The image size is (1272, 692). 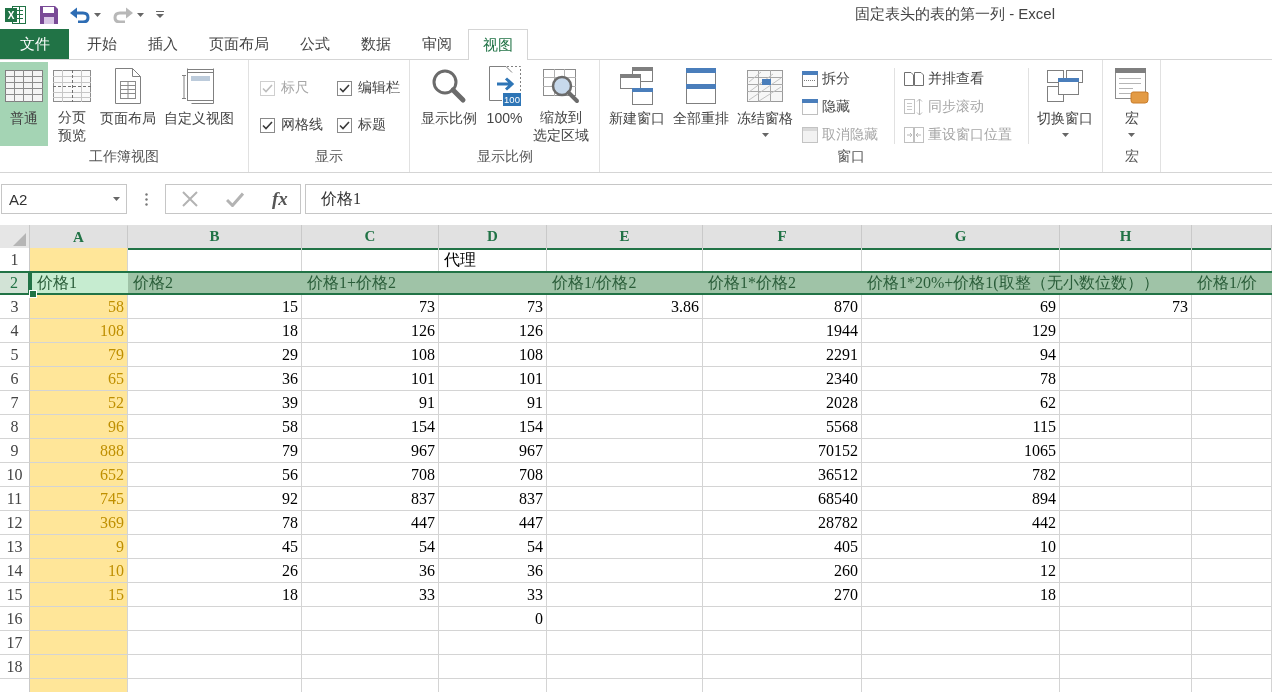 I want to click on zoom-100-button: 100 100%, so click(x=504, y=104).